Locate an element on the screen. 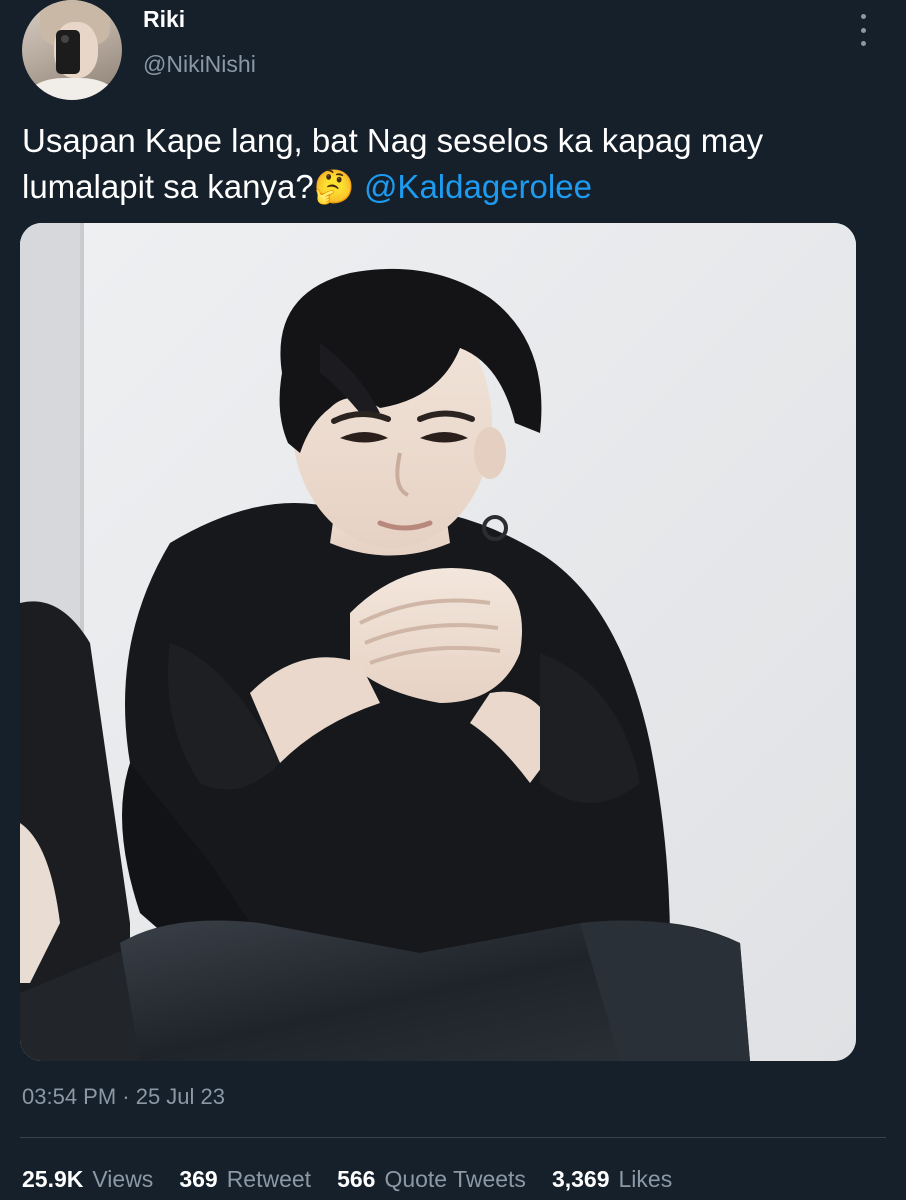 The image size is (906, 1200). author-avatar is located at coordinates (72, 50).